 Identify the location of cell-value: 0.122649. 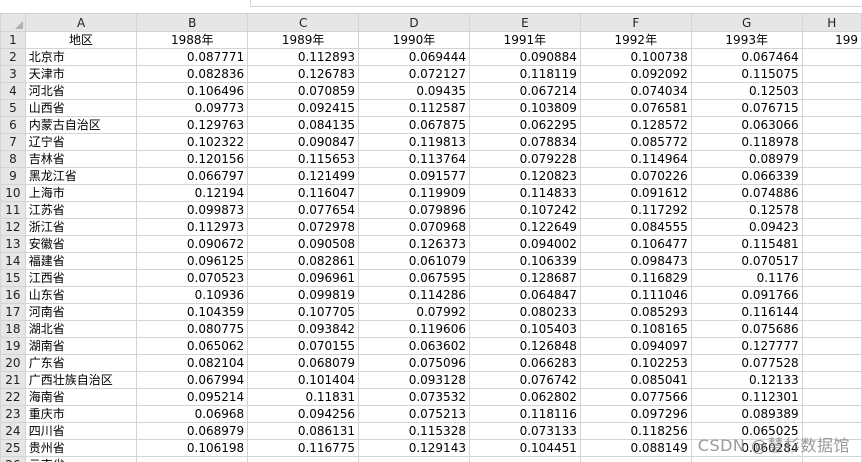
(524, 227).